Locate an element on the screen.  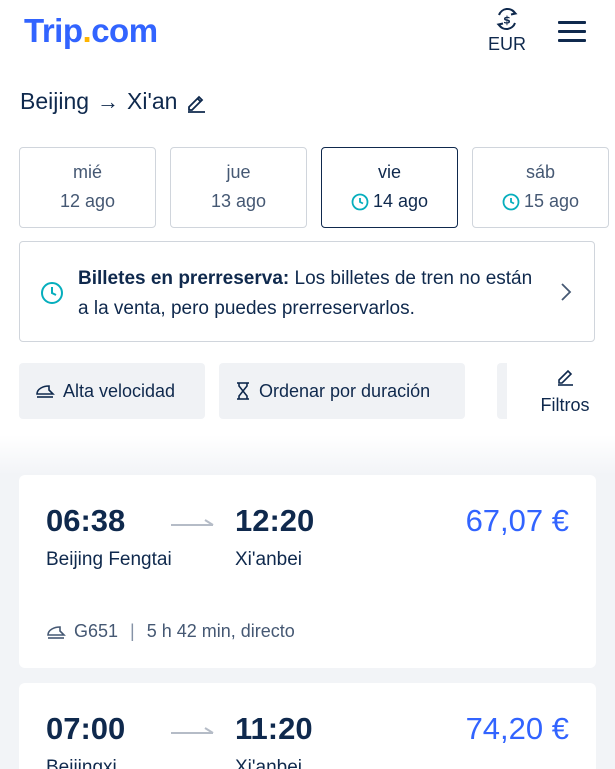
departure-time: 07:00 is located at coordinates (86, 728).